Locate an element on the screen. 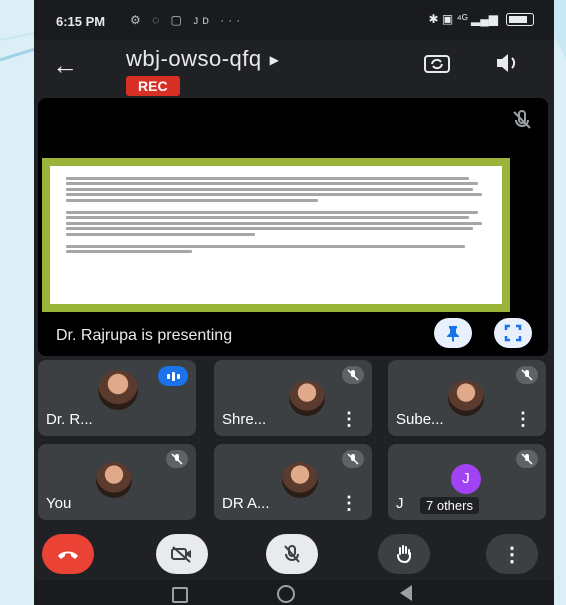 The image size is (566, 605). volume-icon is located at coordinates (507, 63).